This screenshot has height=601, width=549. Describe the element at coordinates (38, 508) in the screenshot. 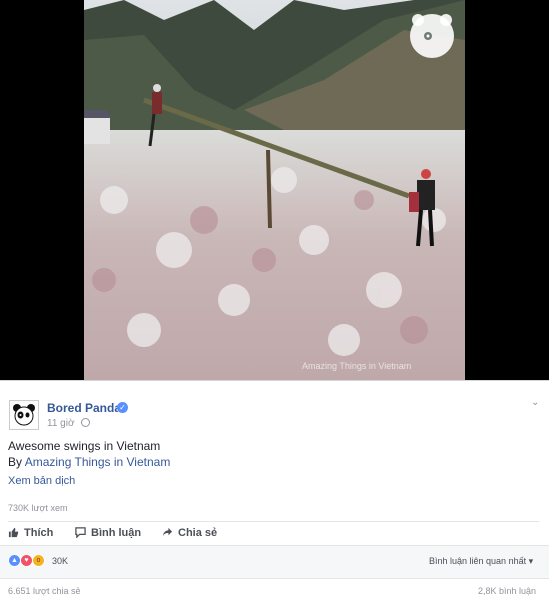

I see `view-count: 730K lượt xem` at that location.